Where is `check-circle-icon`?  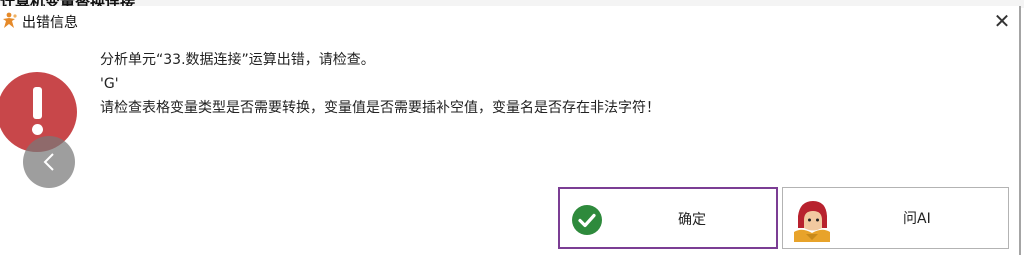 check-circle-icon is located at coordinates (587, 220).